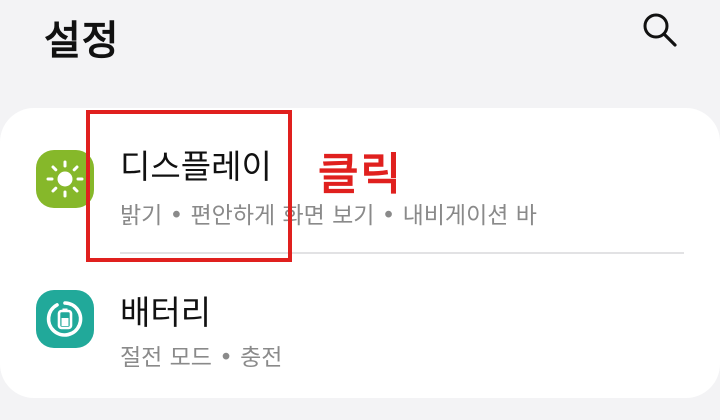 This screenshot has height=420, width=720. I want to click on settings-item-subtitle: 절전 모드 • 충전, so click(201, 358).